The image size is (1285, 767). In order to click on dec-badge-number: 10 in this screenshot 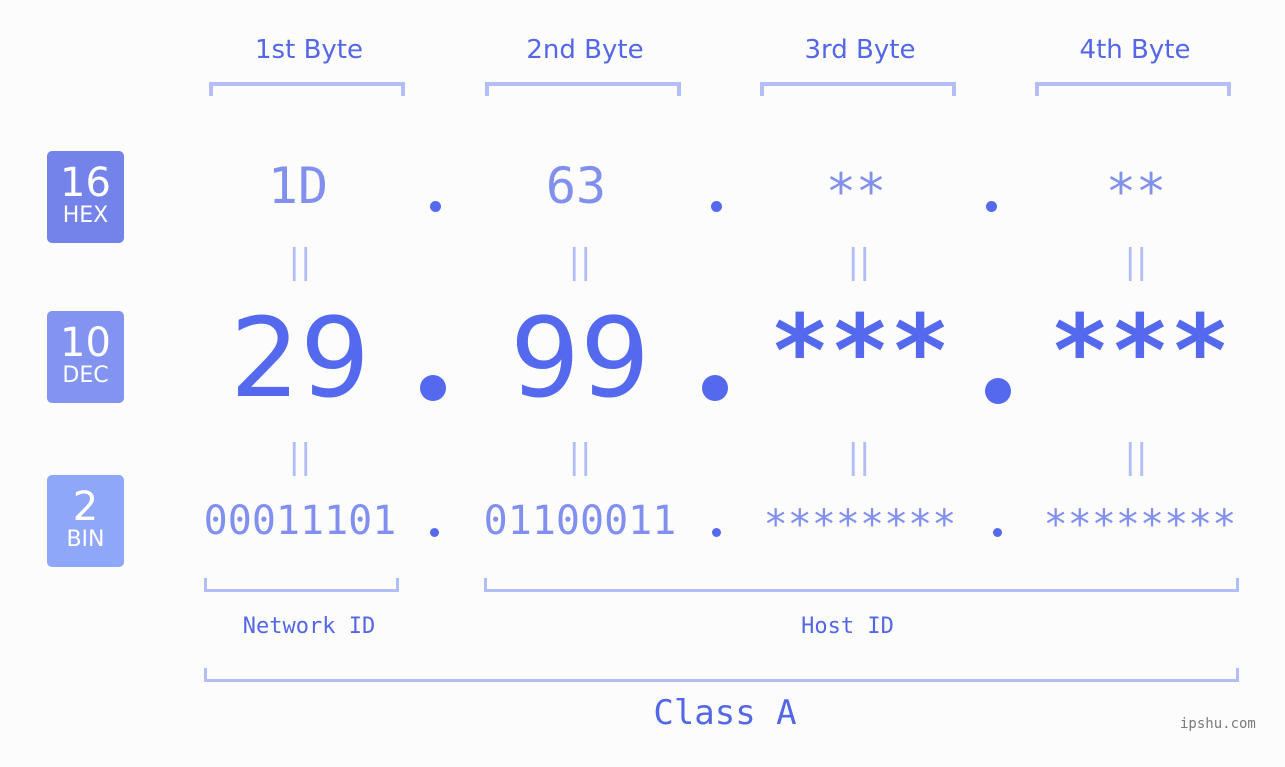, I will do `click(85, 343)`.